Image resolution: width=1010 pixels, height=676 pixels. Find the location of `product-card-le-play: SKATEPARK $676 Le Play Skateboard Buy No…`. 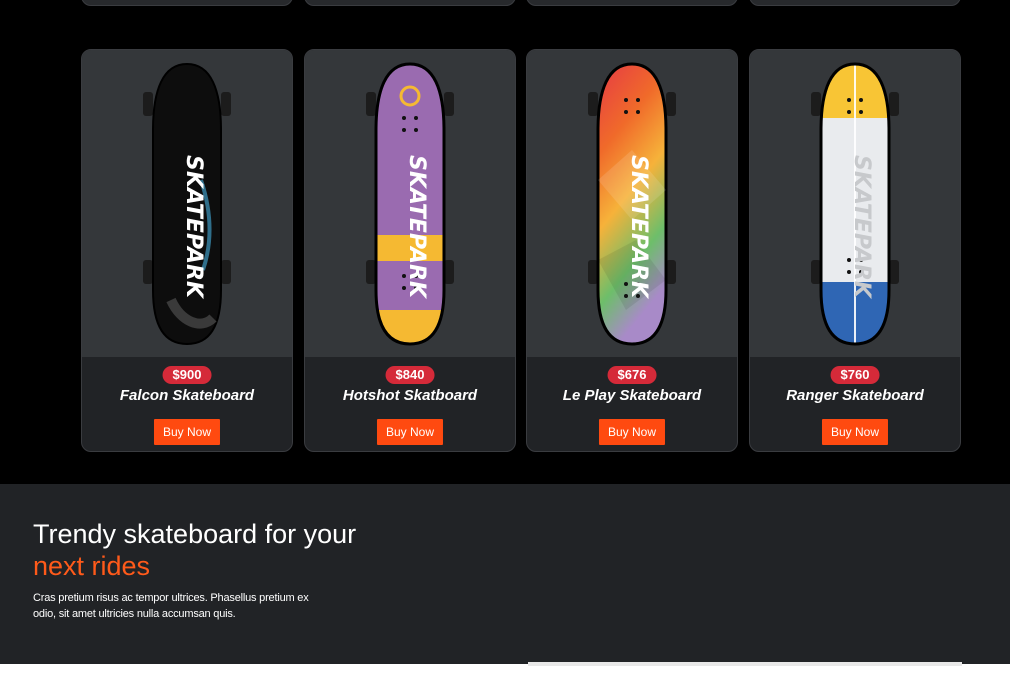

product-card-le-play: SKATEPARK $676 Le Play Skateboard Buy No… is located at coordinates (632, 250).